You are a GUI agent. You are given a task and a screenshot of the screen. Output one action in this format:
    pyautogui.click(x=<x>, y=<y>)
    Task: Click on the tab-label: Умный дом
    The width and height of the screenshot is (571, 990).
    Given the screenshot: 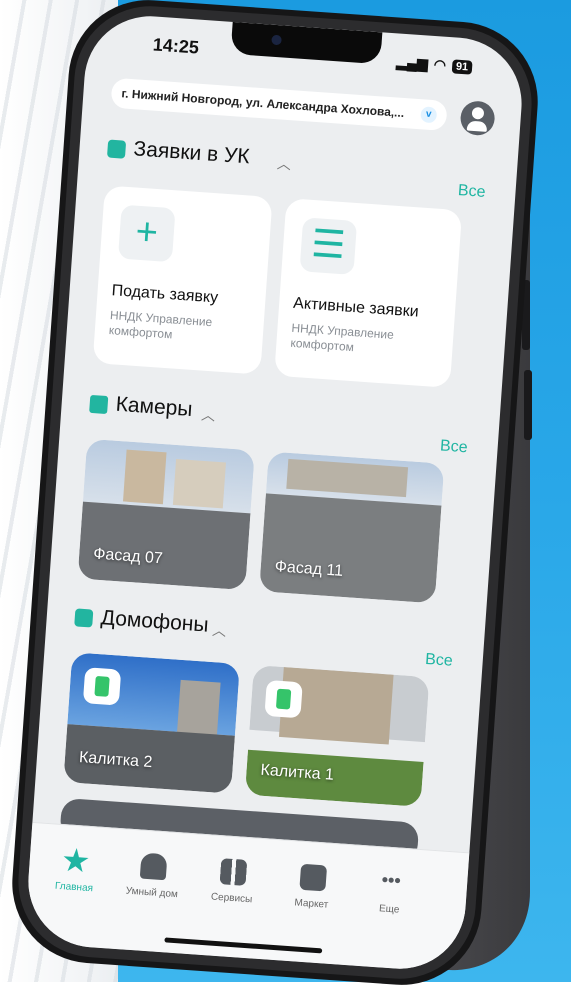 What is the action you would take?
    pyautogui.click(x=152, y=893)
    